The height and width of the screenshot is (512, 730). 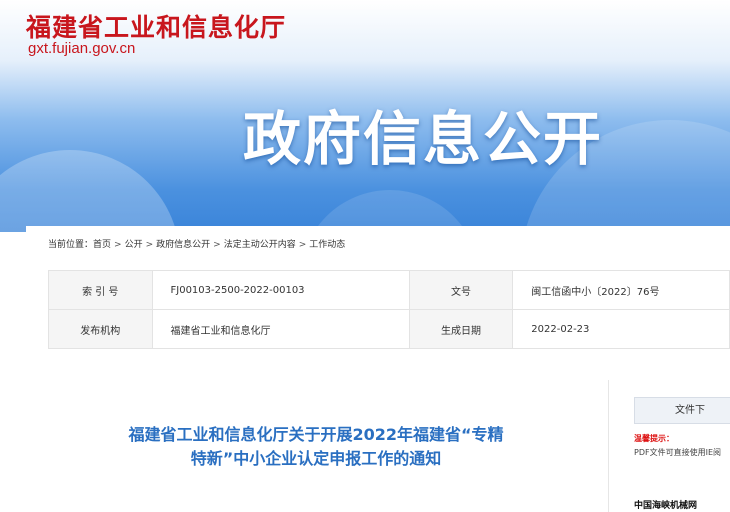 What do you see at coordinates (260, 245) in the screenshot?
I see `breadcrumb-statutory: 法定主动公开内容` at bounding box center [260, 245].